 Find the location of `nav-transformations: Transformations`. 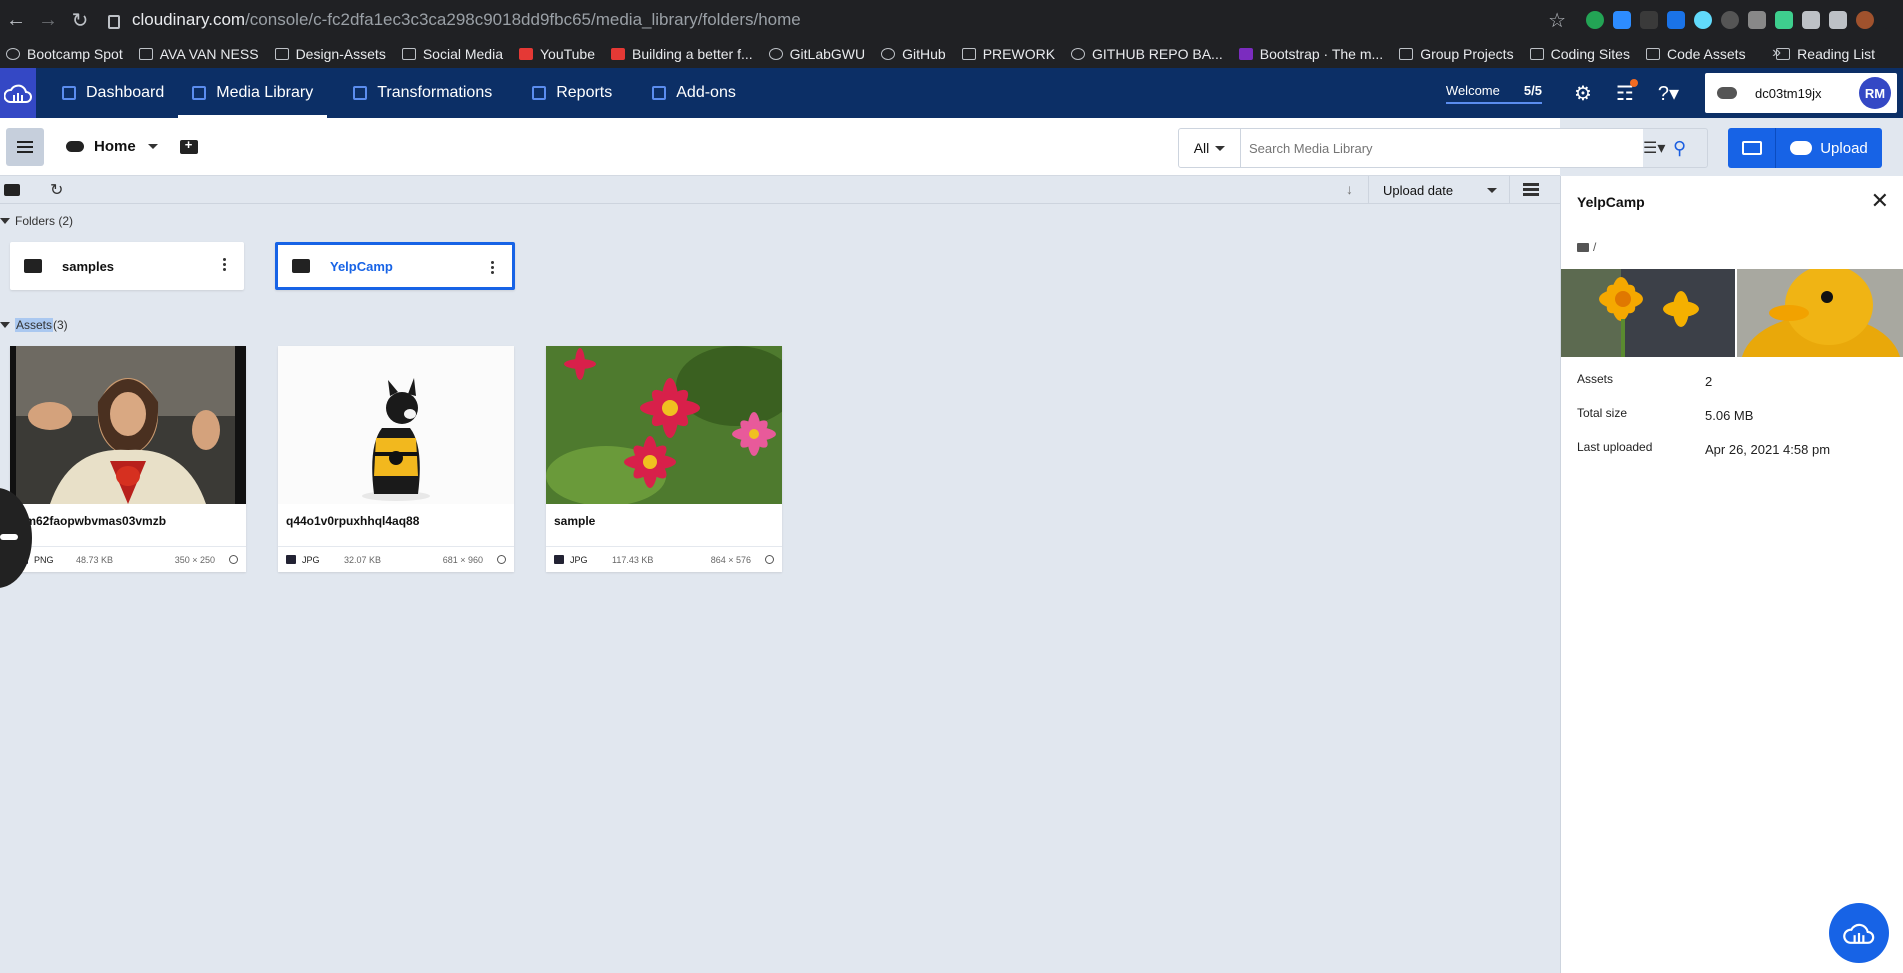

nav-transformations: Transformations is located at coordinates (422, 93).